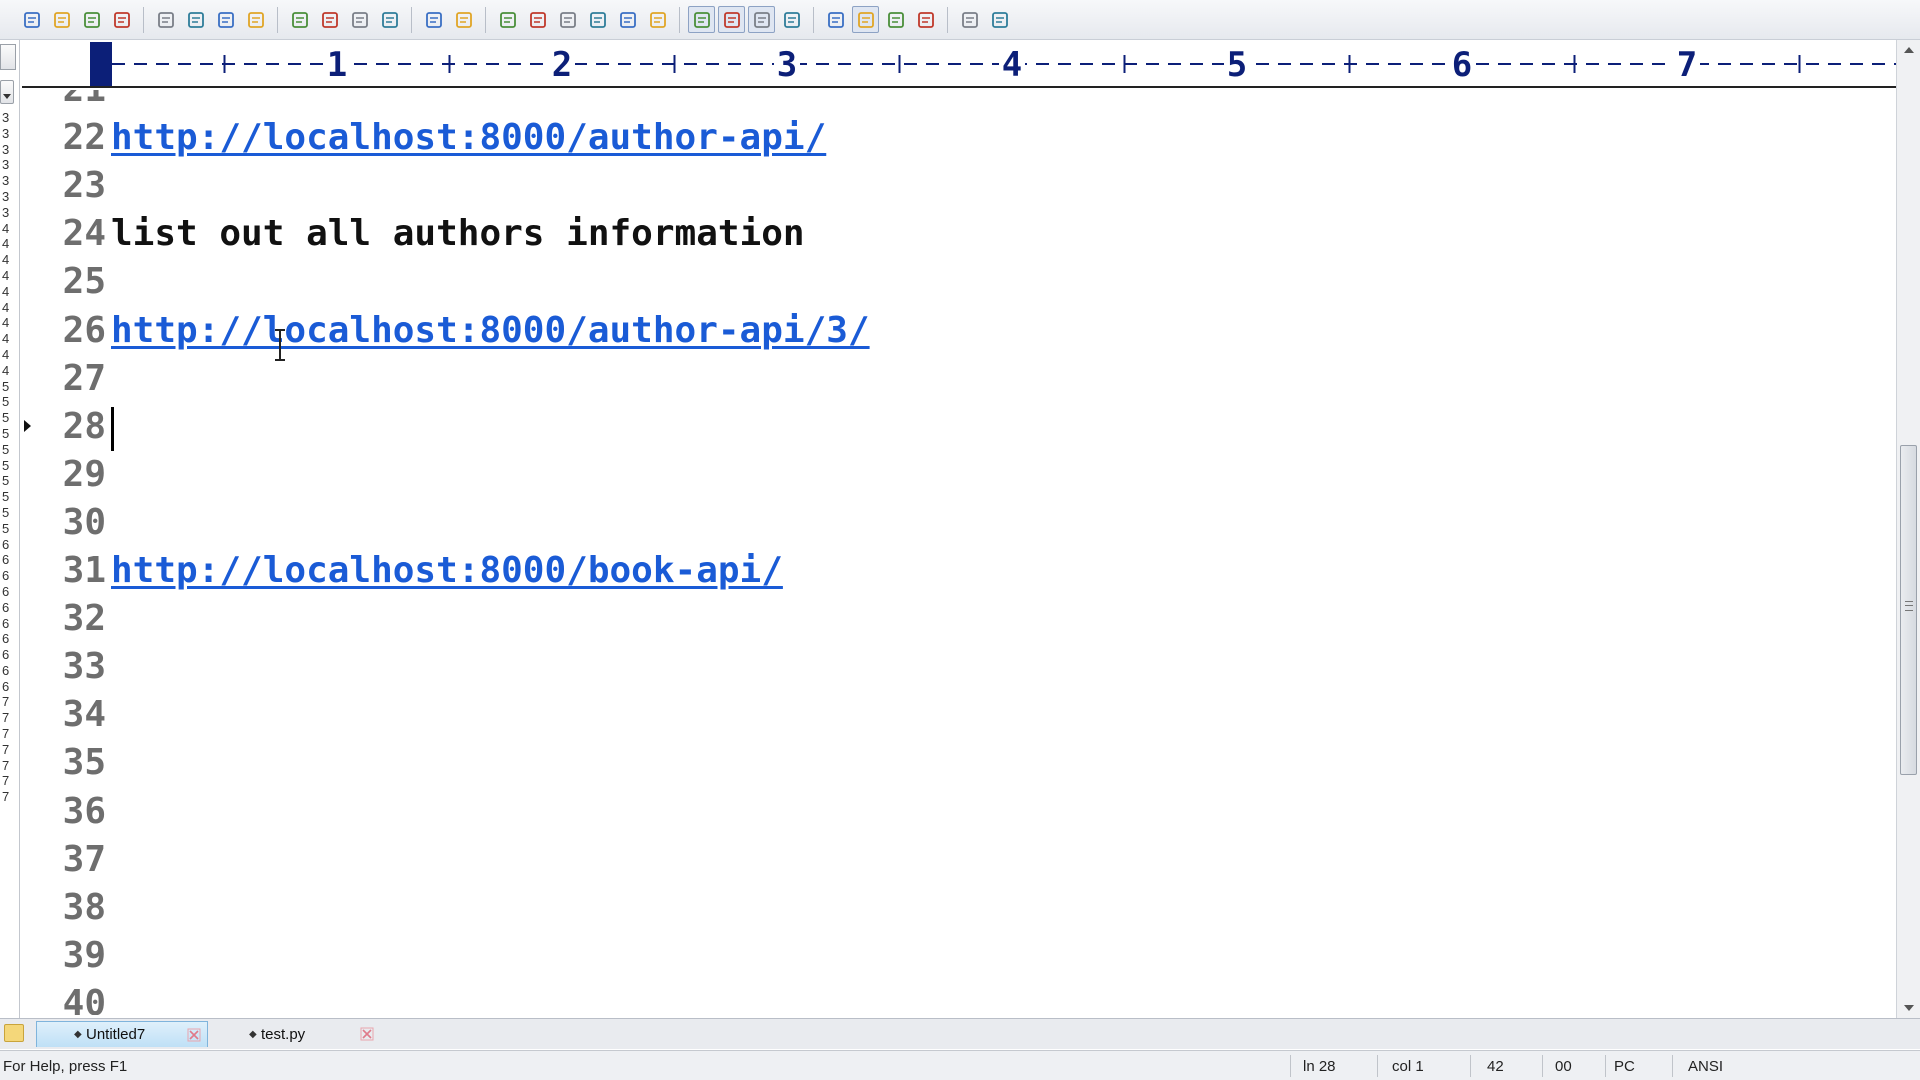  What do you see at coordinates (296, 1034) in the screenshot?
I see `tab-test-py: ◆ test.py` at bounding box center [296, 1034].